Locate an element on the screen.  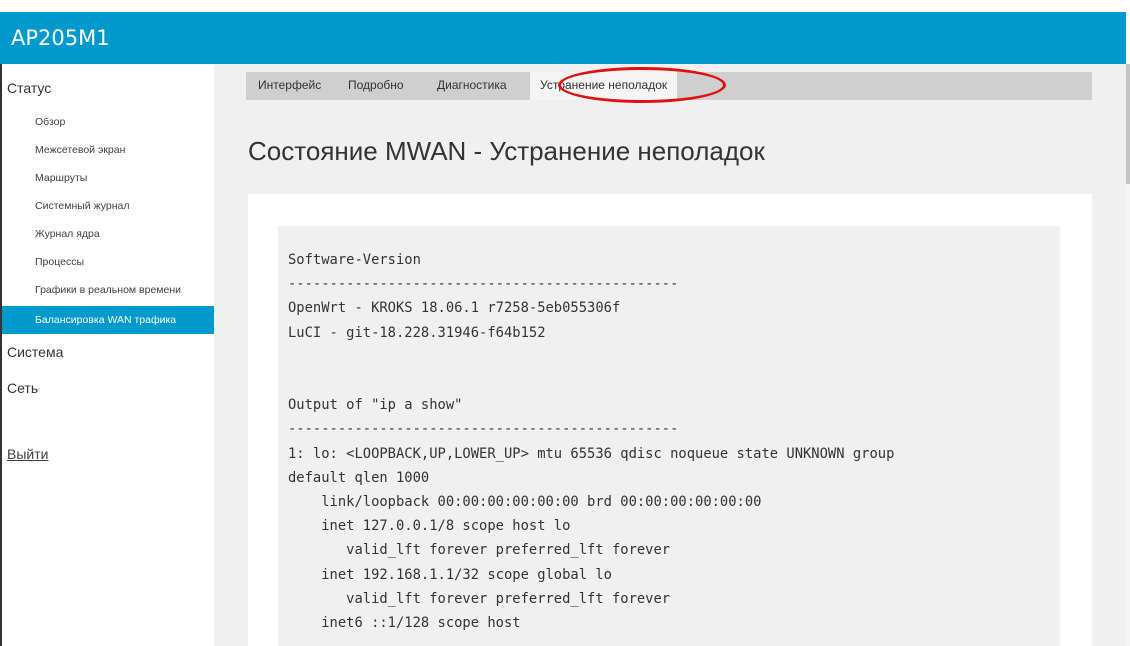
tab-diagnostics: Диагностика is located at coordinates (472, 86).